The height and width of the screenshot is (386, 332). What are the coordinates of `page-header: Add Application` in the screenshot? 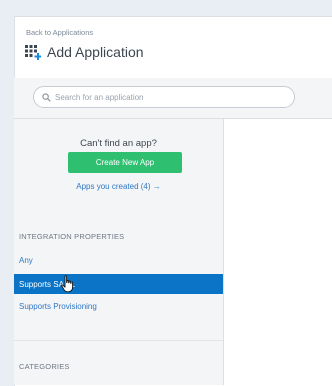 It's located at (84, 52).